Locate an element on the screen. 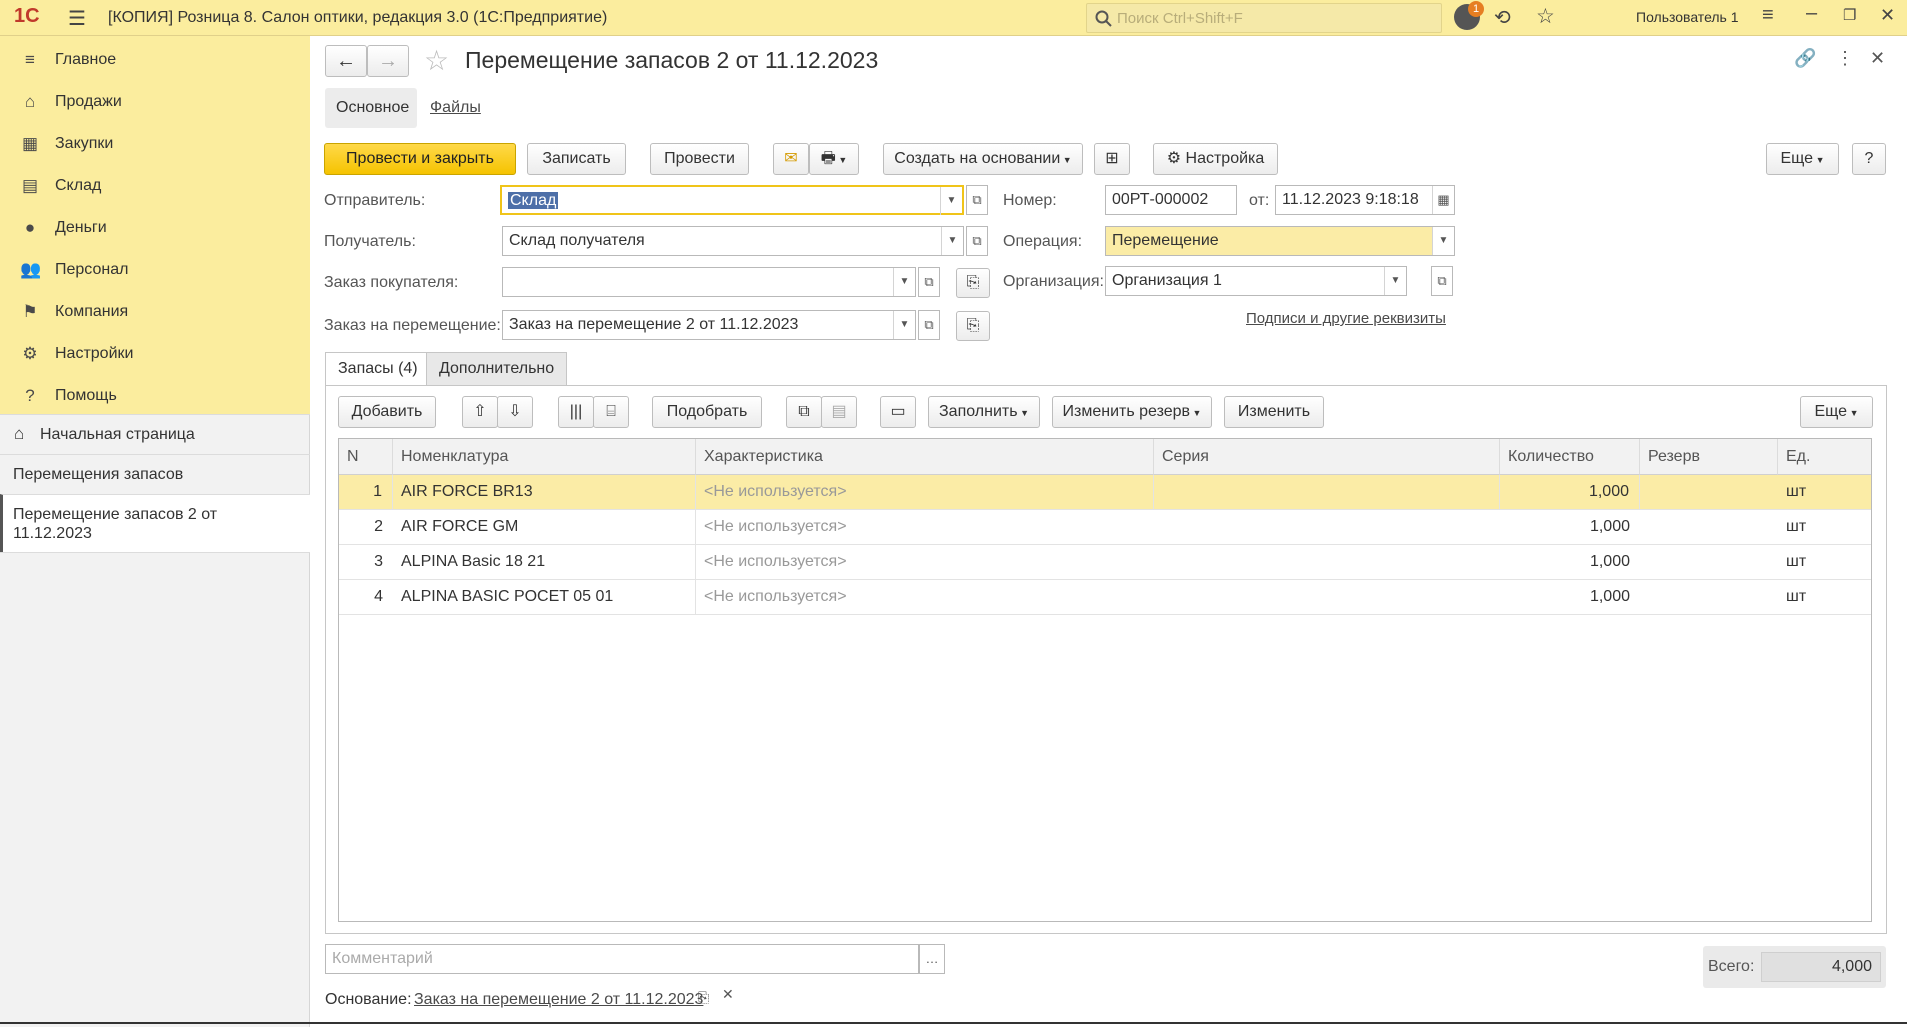 The width and height of the screenshot is (1907, 1027). structure-button: ⊞ is located at coordinates (1112, 159).